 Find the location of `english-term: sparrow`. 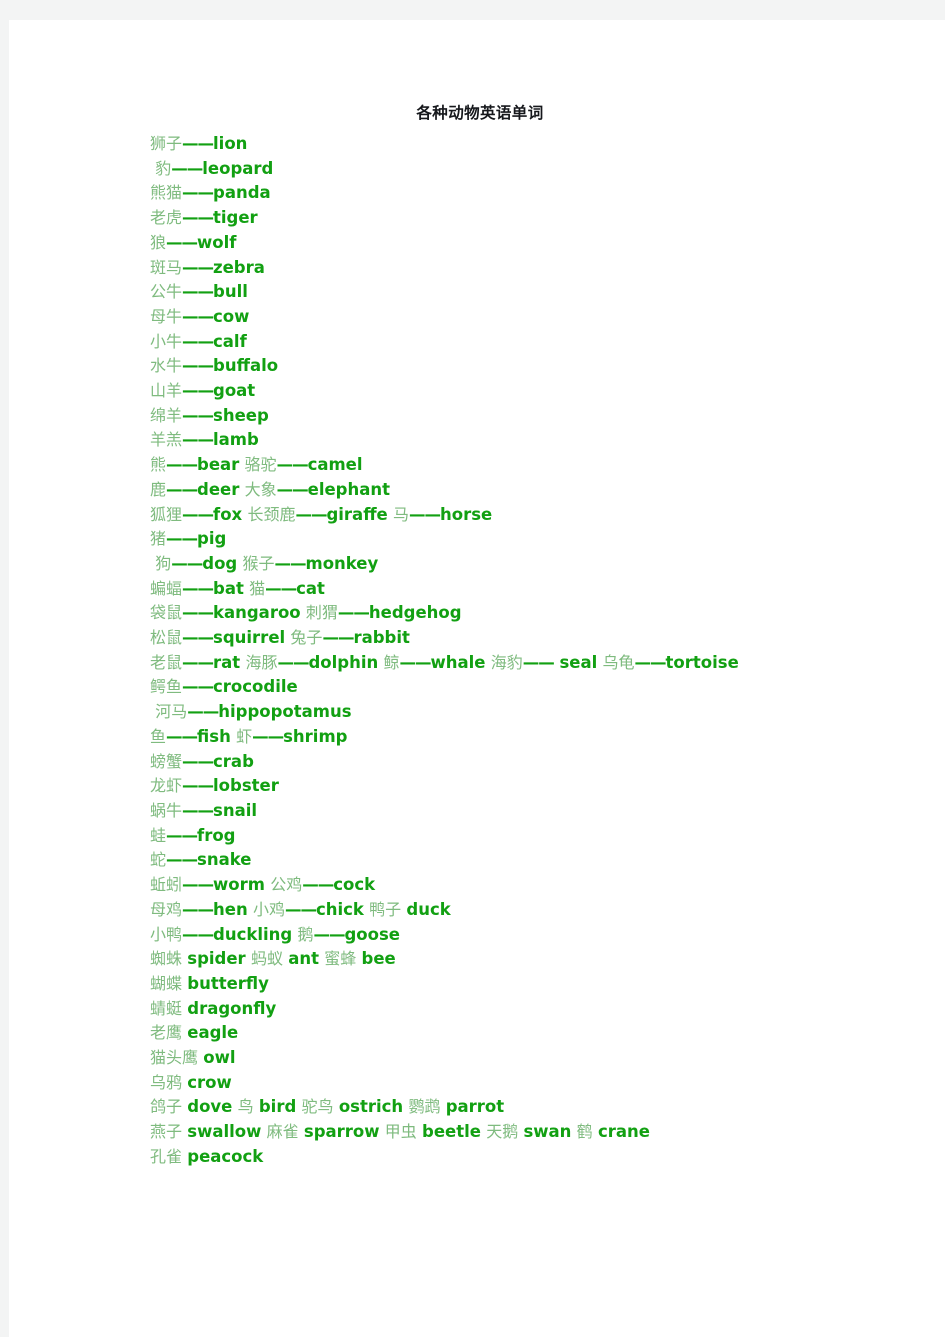

english-term: sparrow is located at coordinates (341, 1132).